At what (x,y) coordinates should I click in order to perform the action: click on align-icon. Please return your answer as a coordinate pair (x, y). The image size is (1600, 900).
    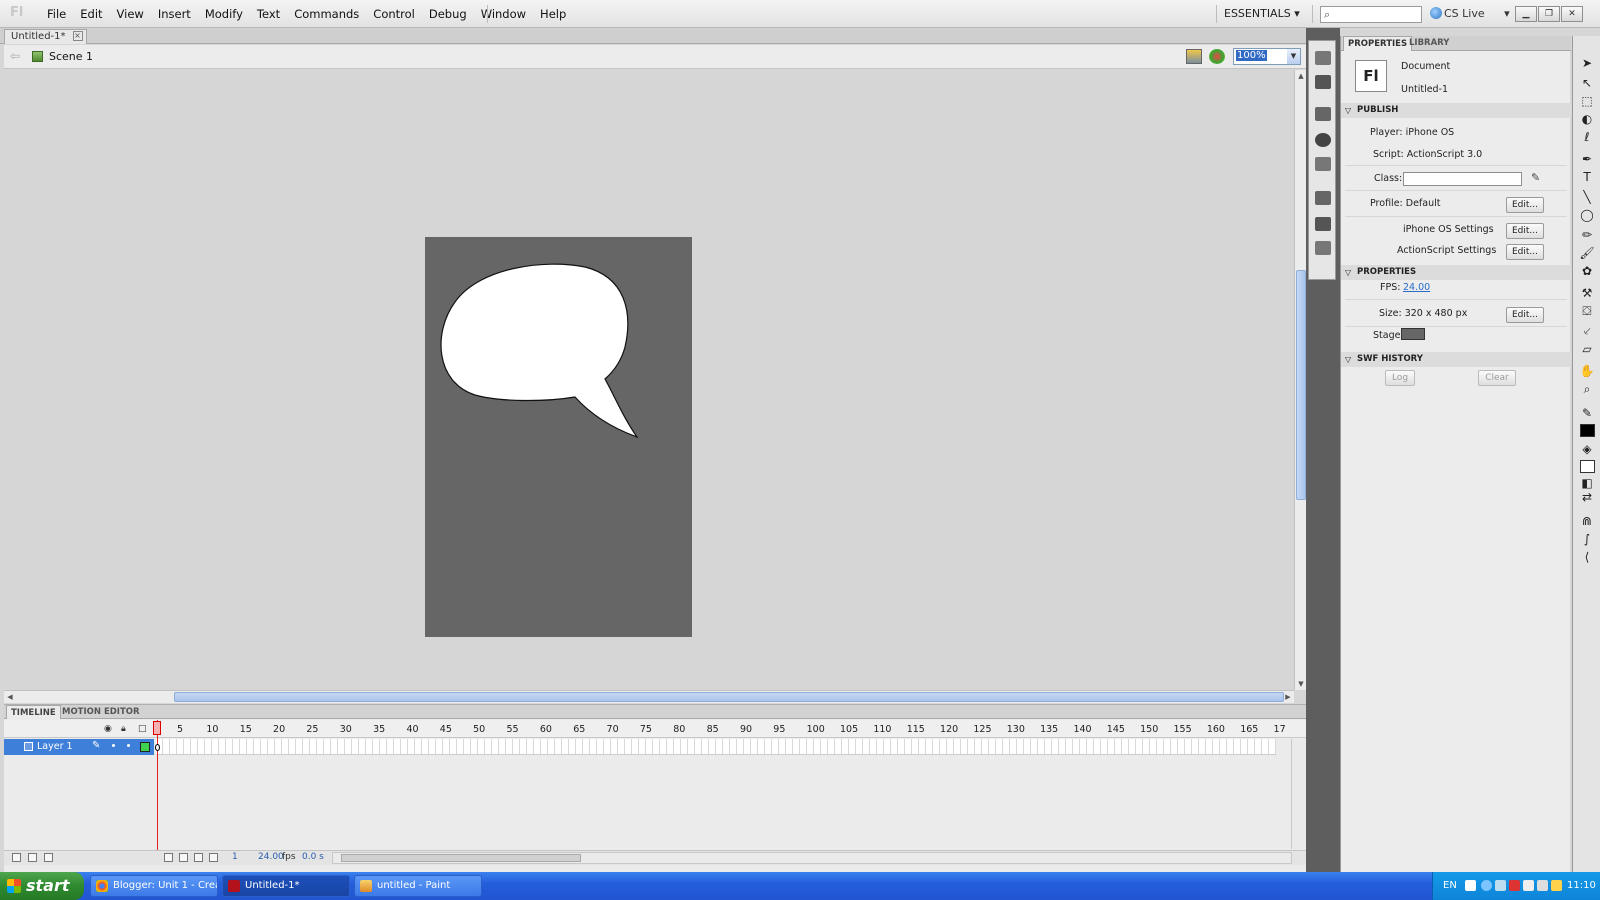
    Looking at the image, I should click on (1323, 114).